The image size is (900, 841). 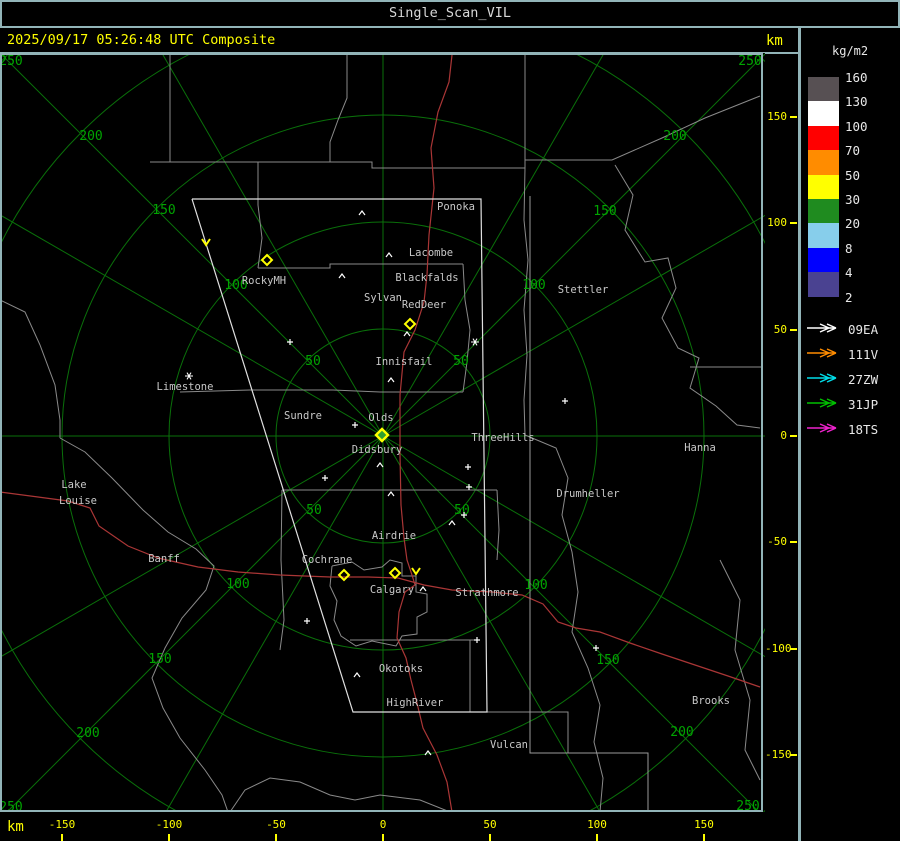 I want to click on info-row: 2025/09/17 05:26:48 UTC Composite km, so click(x=399, y=40).